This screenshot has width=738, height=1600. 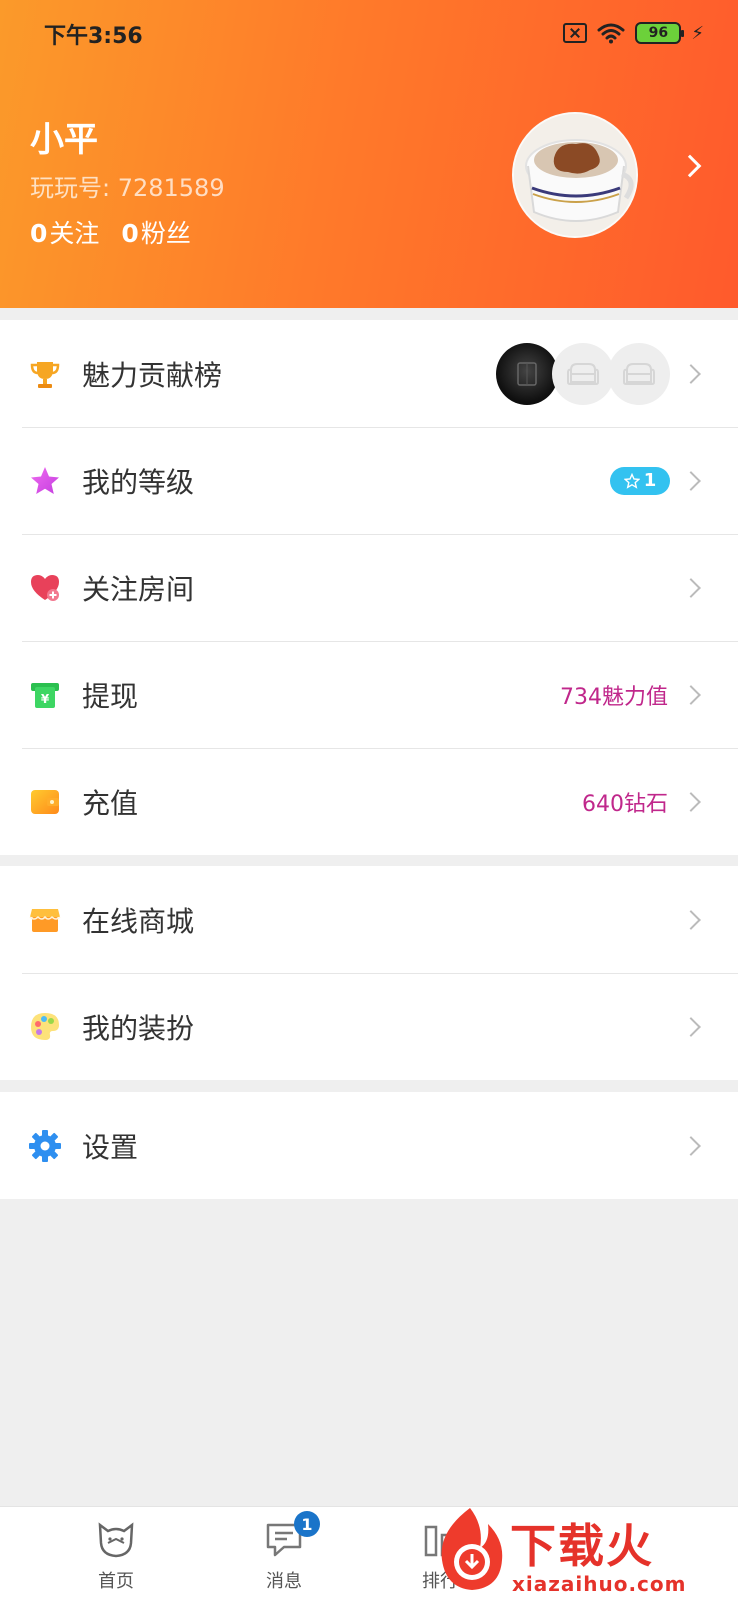 What do you see at coordinates (45, 920) in the screenshot?
I see `shop-icon` at bounding box center [45, 920].